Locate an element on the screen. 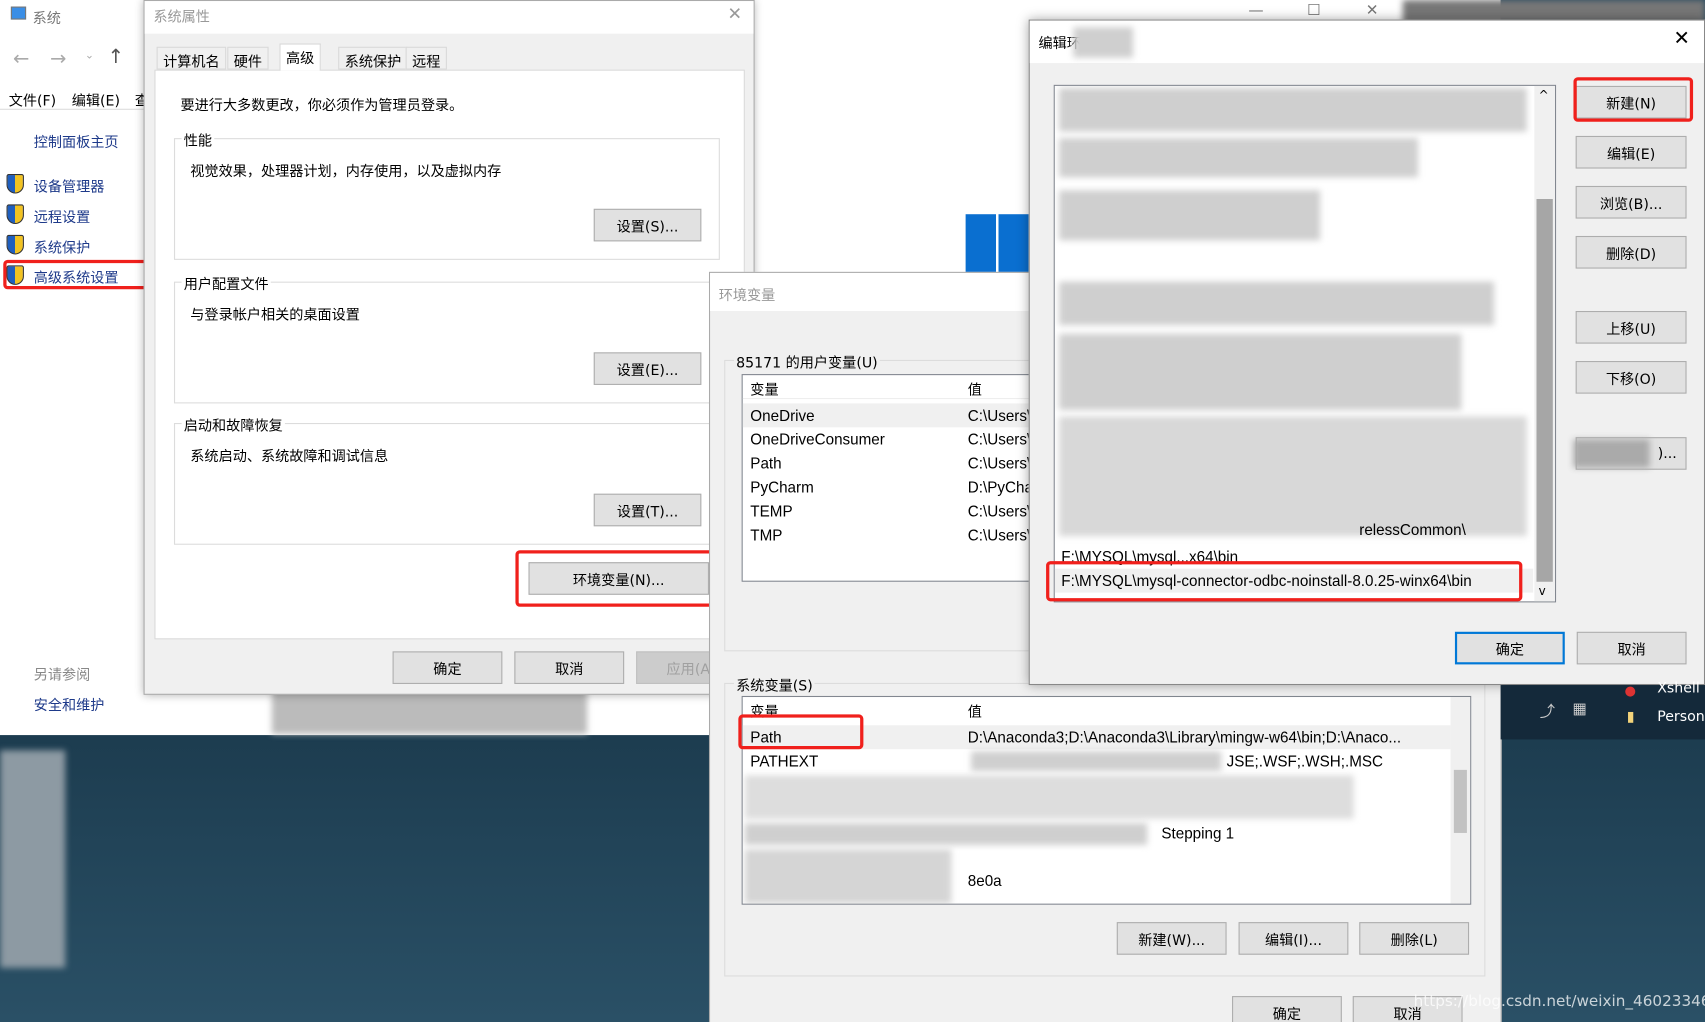 The height and width of the screenshot is (1022, 1705). group-label: 启动和故障恢复 is located at coordinates (233, 424).